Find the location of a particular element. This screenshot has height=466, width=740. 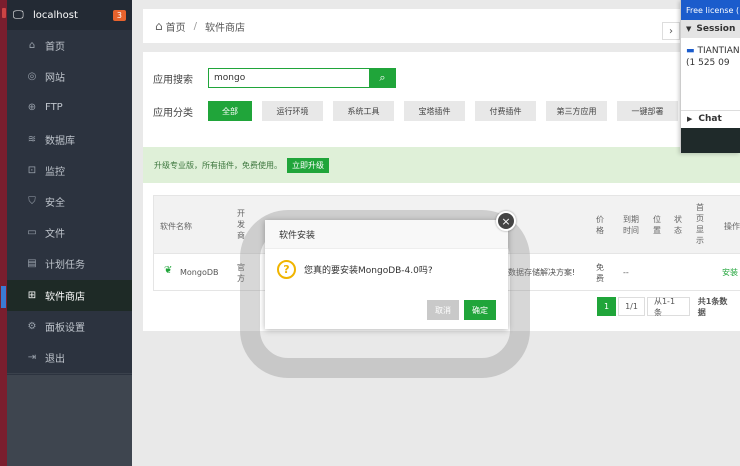

dialog-body: ? 您真的要安装MongoDB-4.0吗? is located at coordinates (355, 269).